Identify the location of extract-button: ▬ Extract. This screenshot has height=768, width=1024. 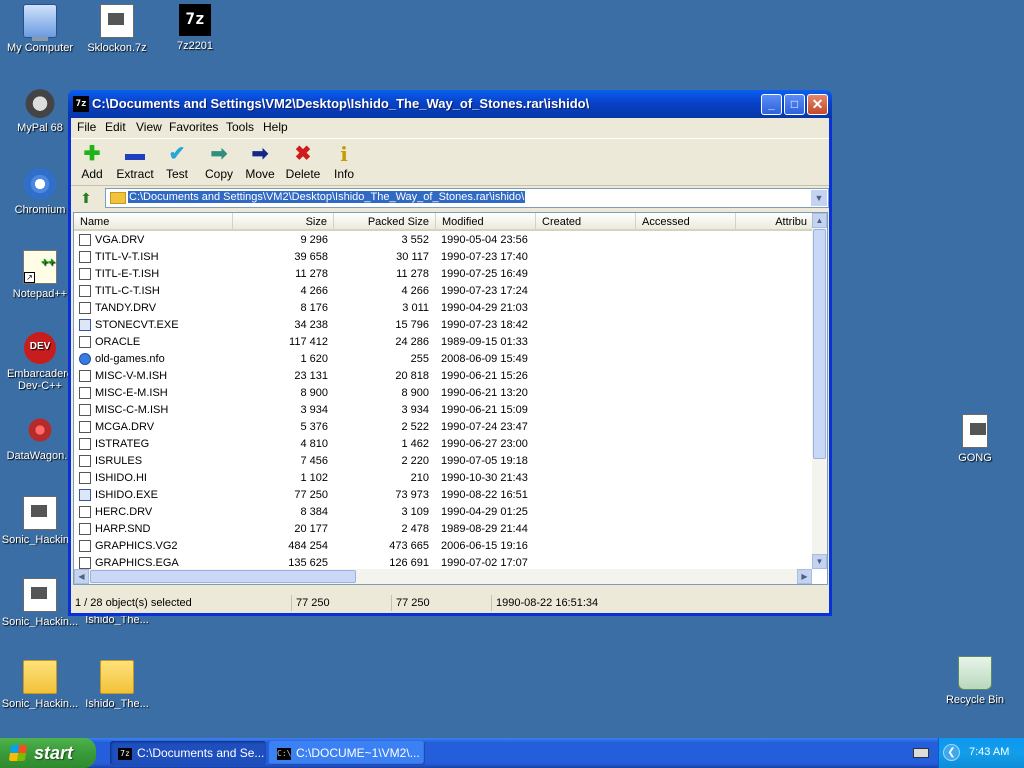
(135, 162).